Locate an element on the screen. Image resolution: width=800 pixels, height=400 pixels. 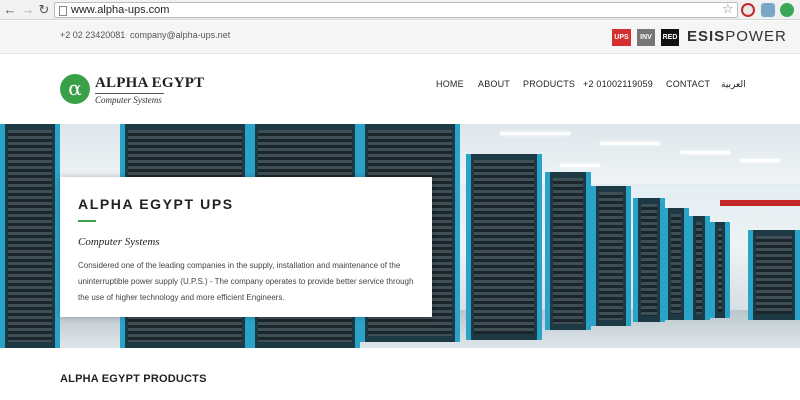
reload-icon: ↻ is located at coordinates (44, 10).